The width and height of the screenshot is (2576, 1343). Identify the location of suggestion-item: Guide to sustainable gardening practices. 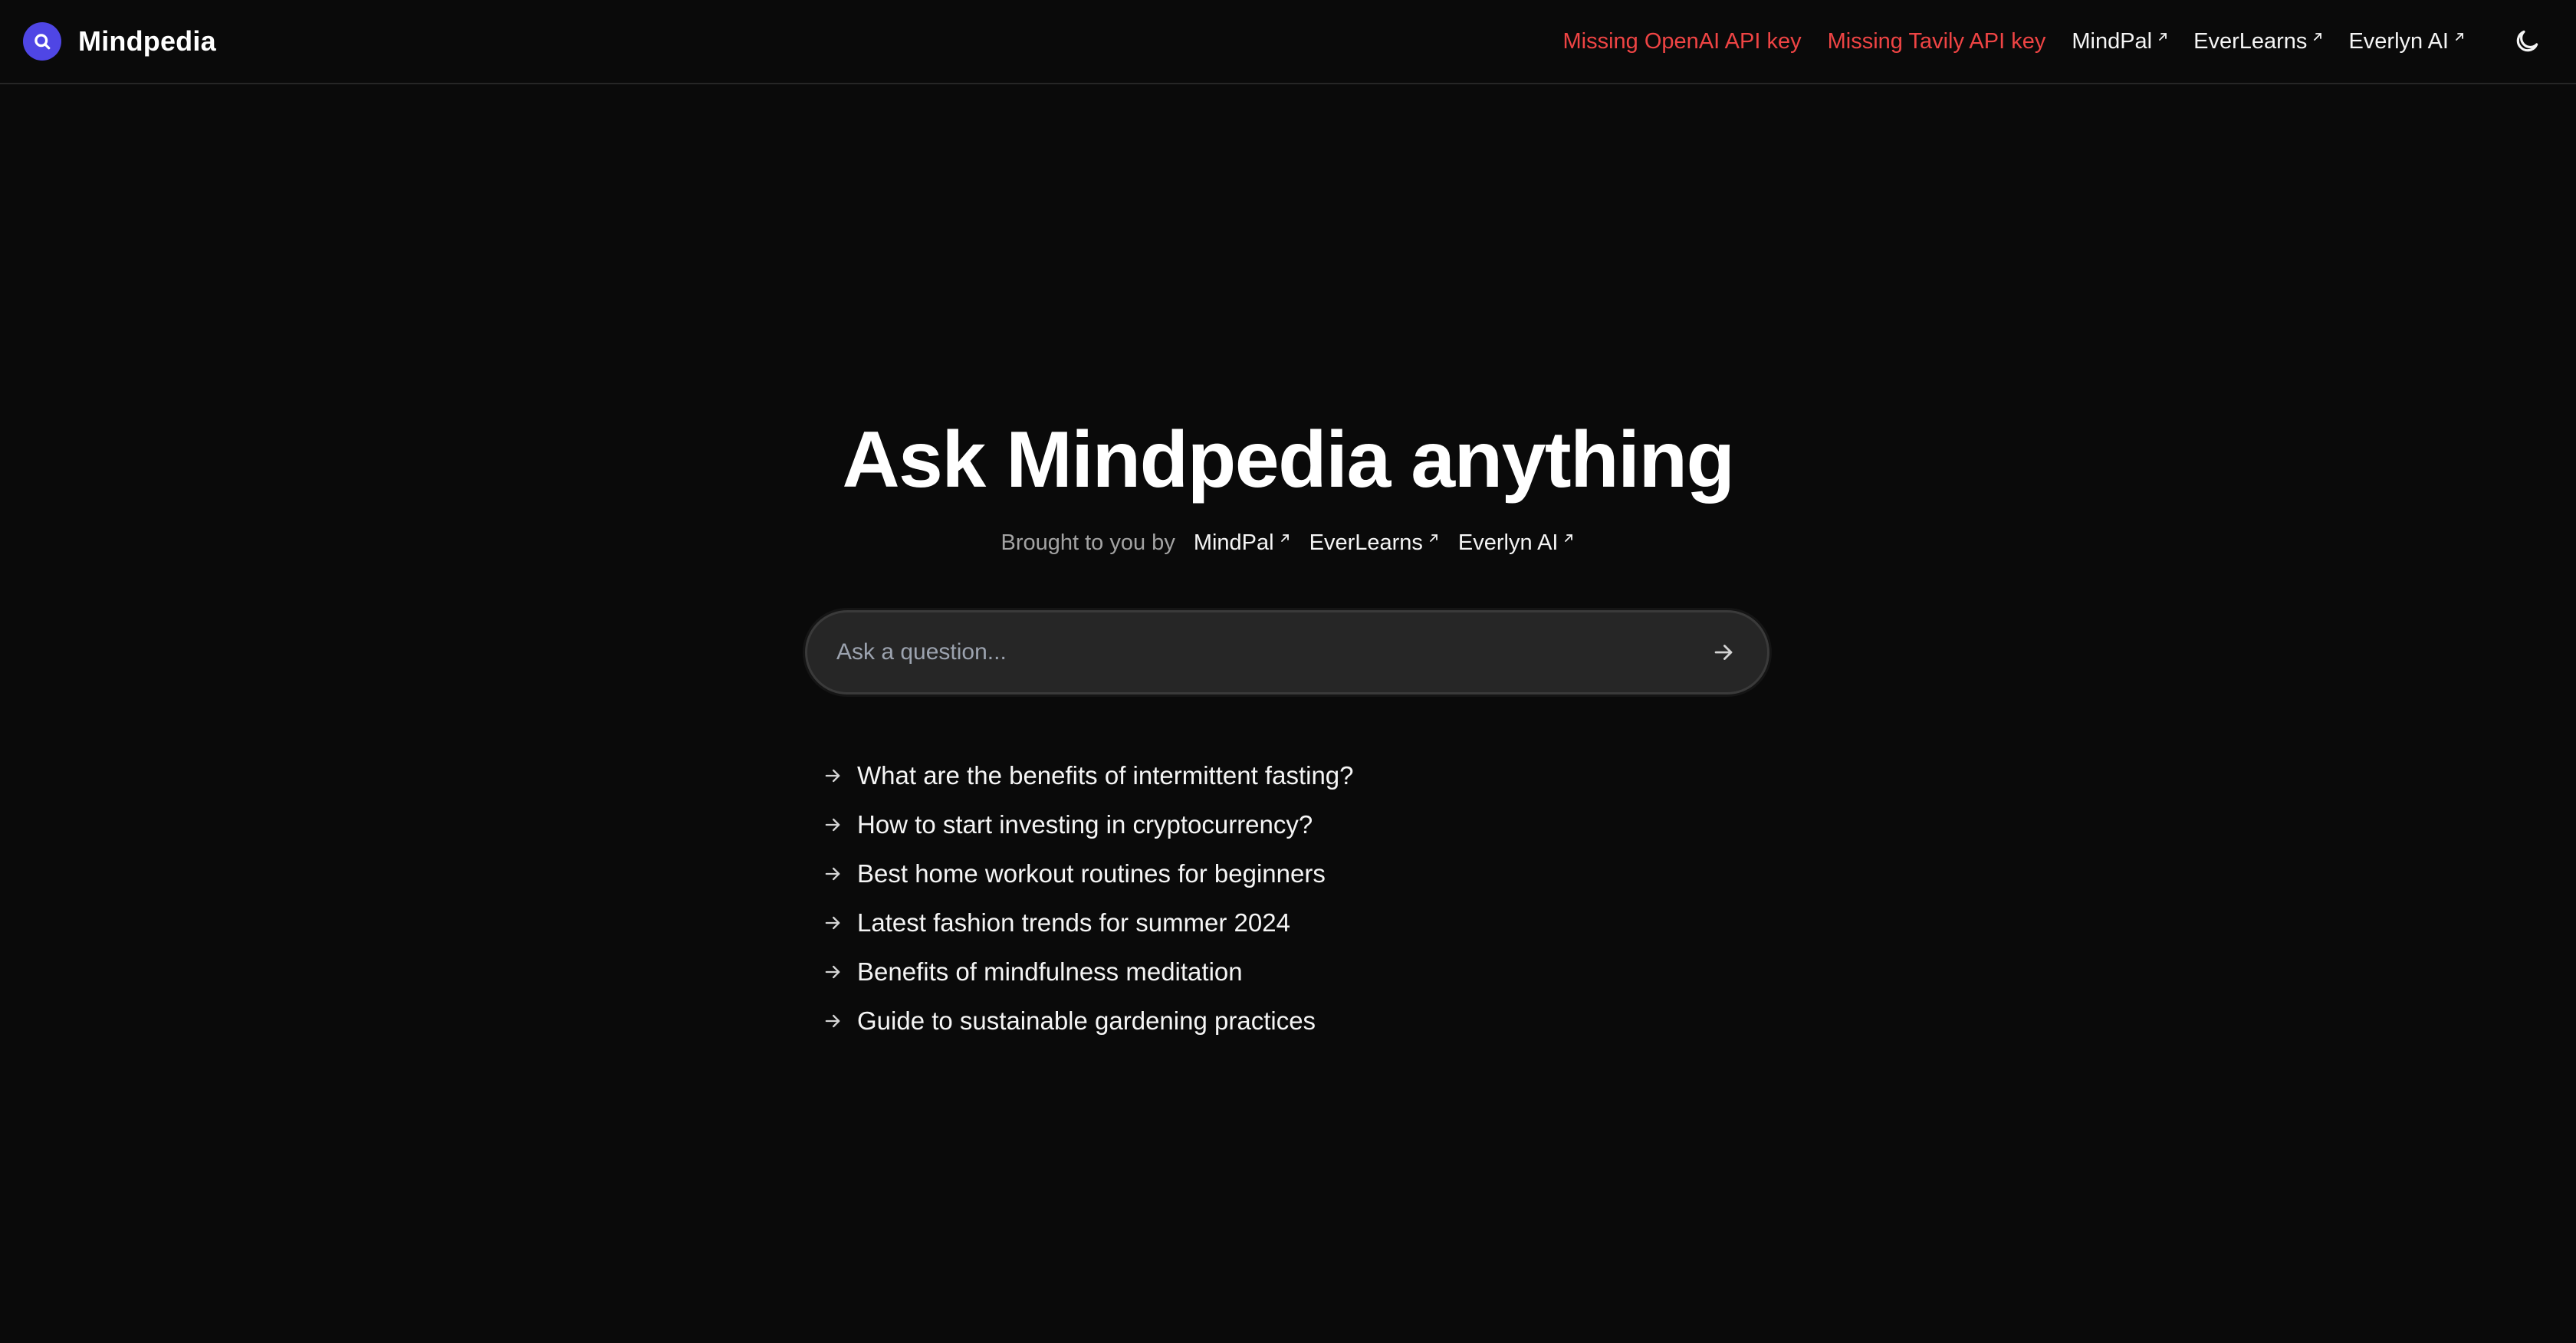
(1088, 1022).